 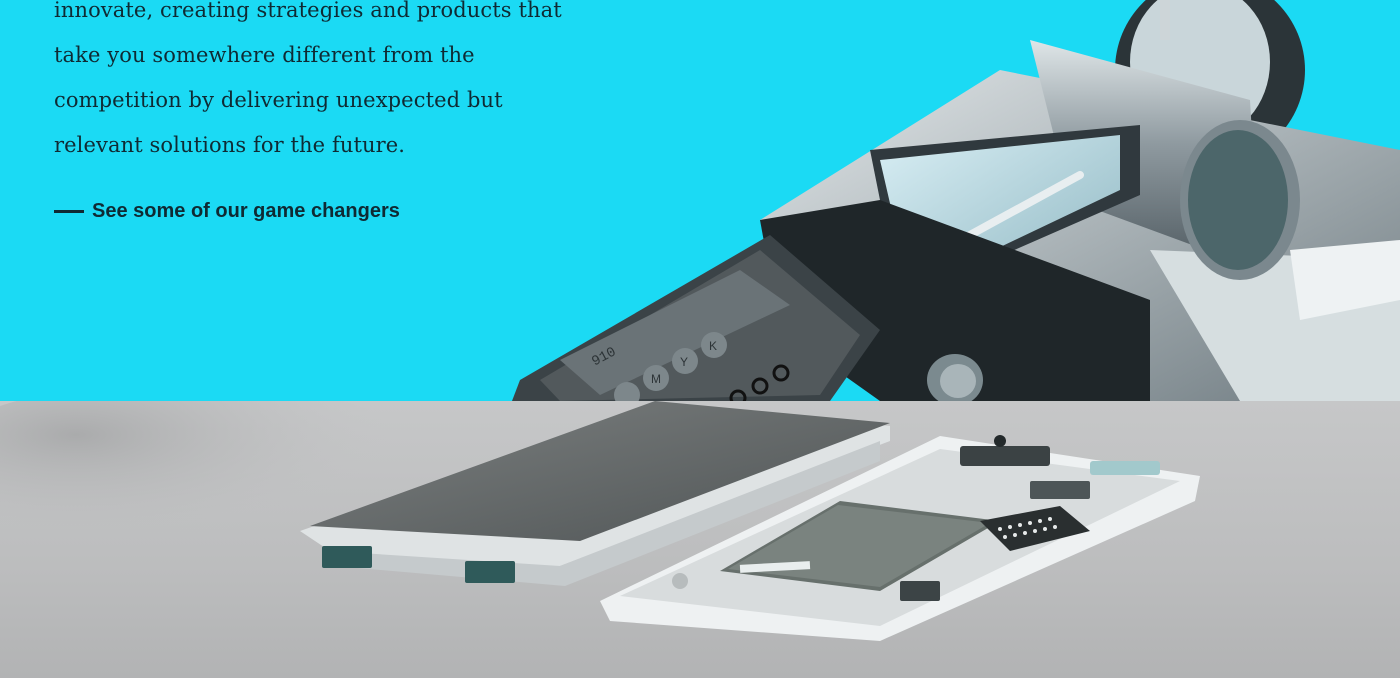 I want to click on key-label-k: K, so click(x=713, y=346).